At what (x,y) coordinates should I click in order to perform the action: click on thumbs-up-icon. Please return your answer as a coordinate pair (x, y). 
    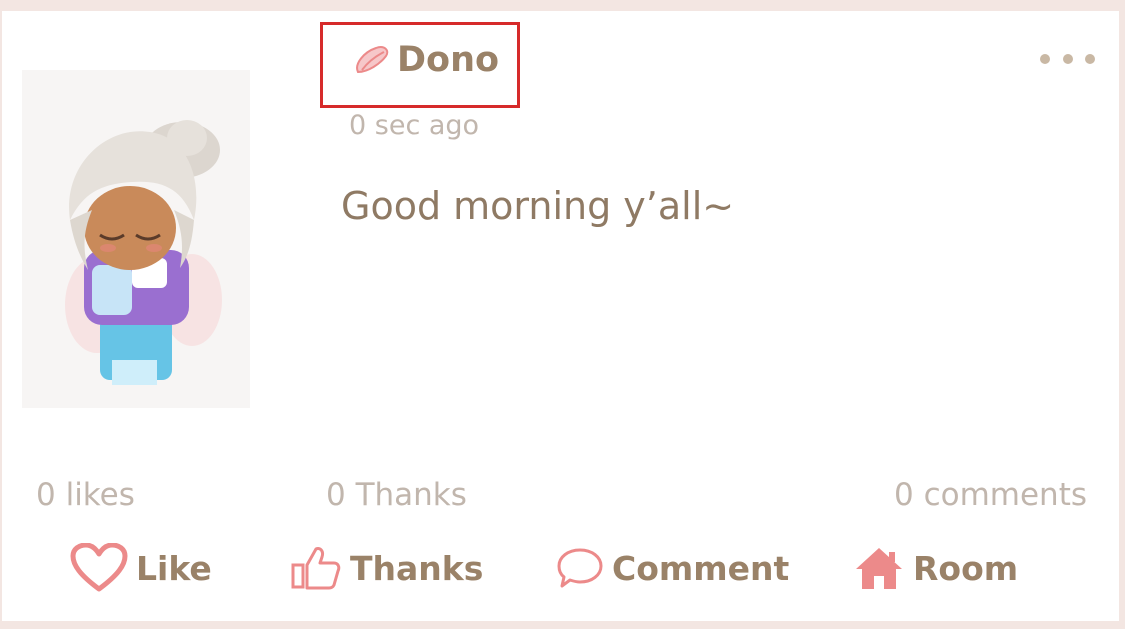
    Looking at the image, I should click on (316, 568).